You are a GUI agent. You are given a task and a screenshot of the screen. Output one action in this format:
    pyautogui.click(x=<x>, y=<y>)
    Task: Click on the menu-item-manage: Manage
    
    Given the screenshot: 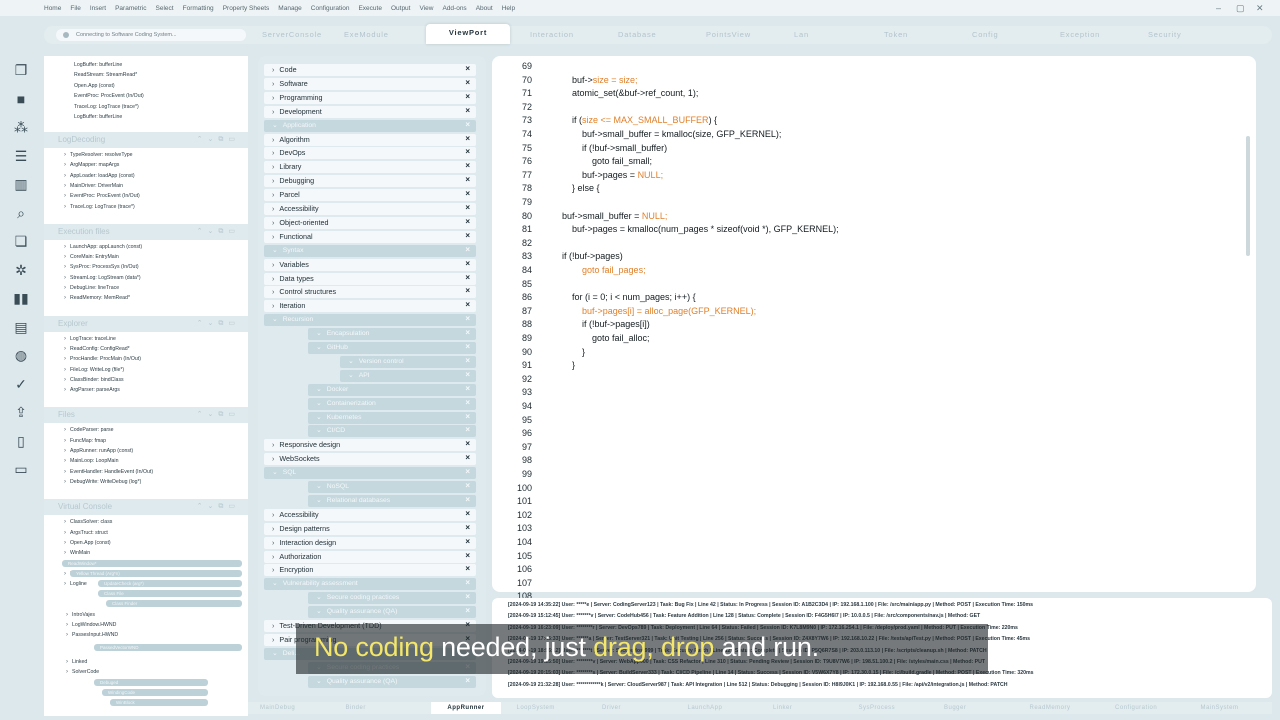 What is the action you would take?
    pyautogui.click(x=290, y=8)
    